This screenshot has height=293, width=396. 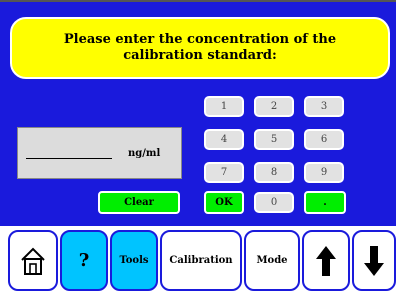 I want to click on calibration-button: Calibration, so click(x=201, y=260).